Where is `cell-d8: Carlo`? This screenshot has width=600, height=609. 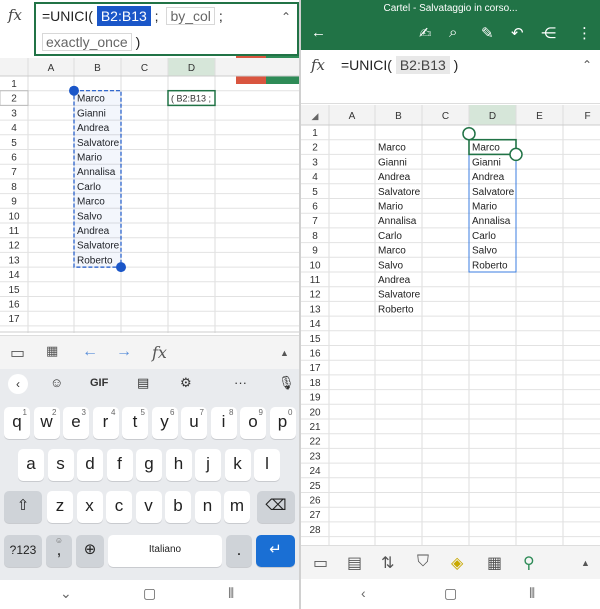 cell-d8: Carlo is located at coordinates (484, 236).